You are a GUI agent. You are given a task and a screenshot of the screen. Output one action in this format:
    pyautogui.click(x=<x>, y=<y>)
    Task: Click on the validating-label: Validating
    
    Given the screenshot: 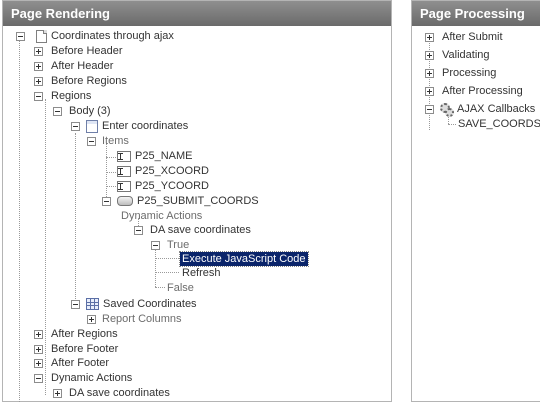 What is the action you would take?
    pyautogui.click(x=466, y=55)
    